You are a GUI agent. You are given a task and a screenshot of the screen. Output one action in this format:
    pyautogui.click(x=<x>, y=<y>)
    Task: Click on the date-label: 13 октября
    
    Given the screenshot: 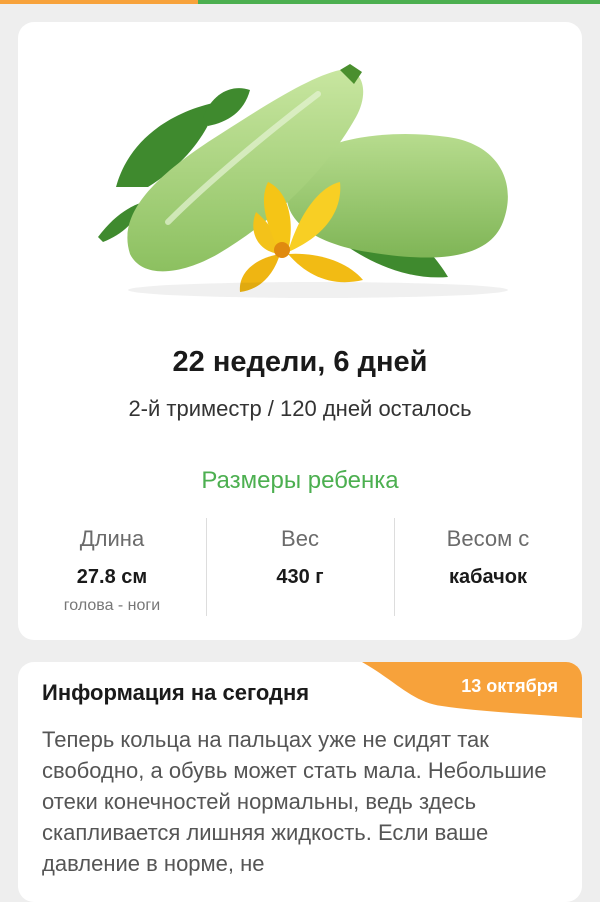 What is the action you would take?
    pyautogui.click(x=509, y=686)
    